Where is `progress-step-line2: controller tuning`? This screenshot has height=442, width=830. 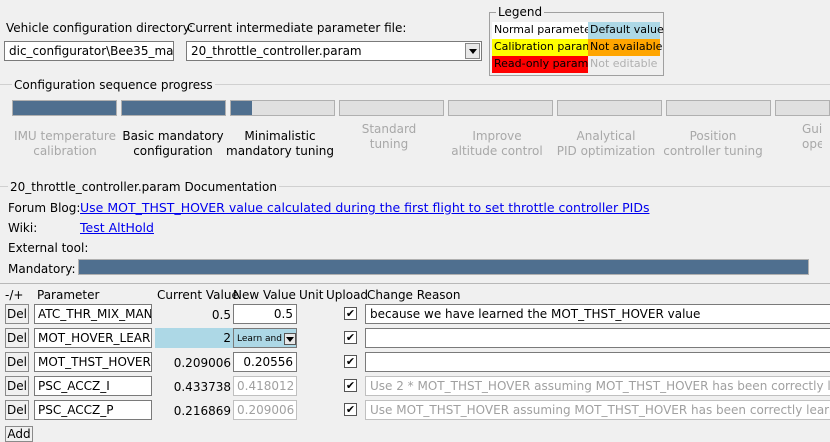
progress-step-line2: controller tuning is located at coordinates (713, 151).